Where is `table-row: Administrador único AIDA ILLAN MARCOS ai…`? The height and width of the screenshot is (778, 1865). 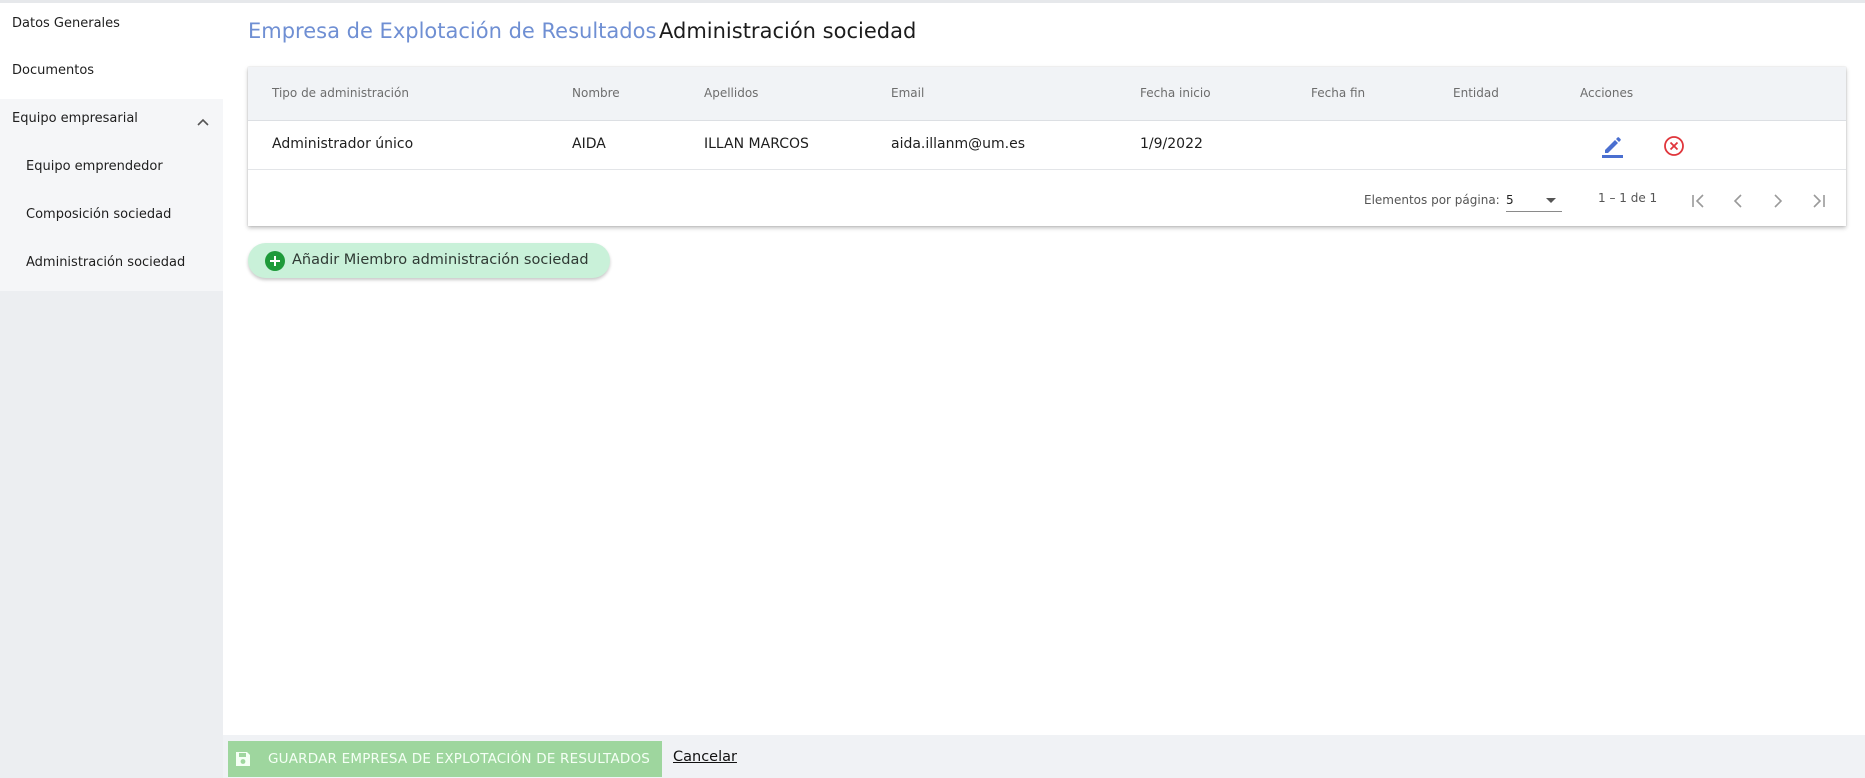
table-row: Administrador único AIDA ILLAN MARCOS ai… is located at coordinates (1047, 145).